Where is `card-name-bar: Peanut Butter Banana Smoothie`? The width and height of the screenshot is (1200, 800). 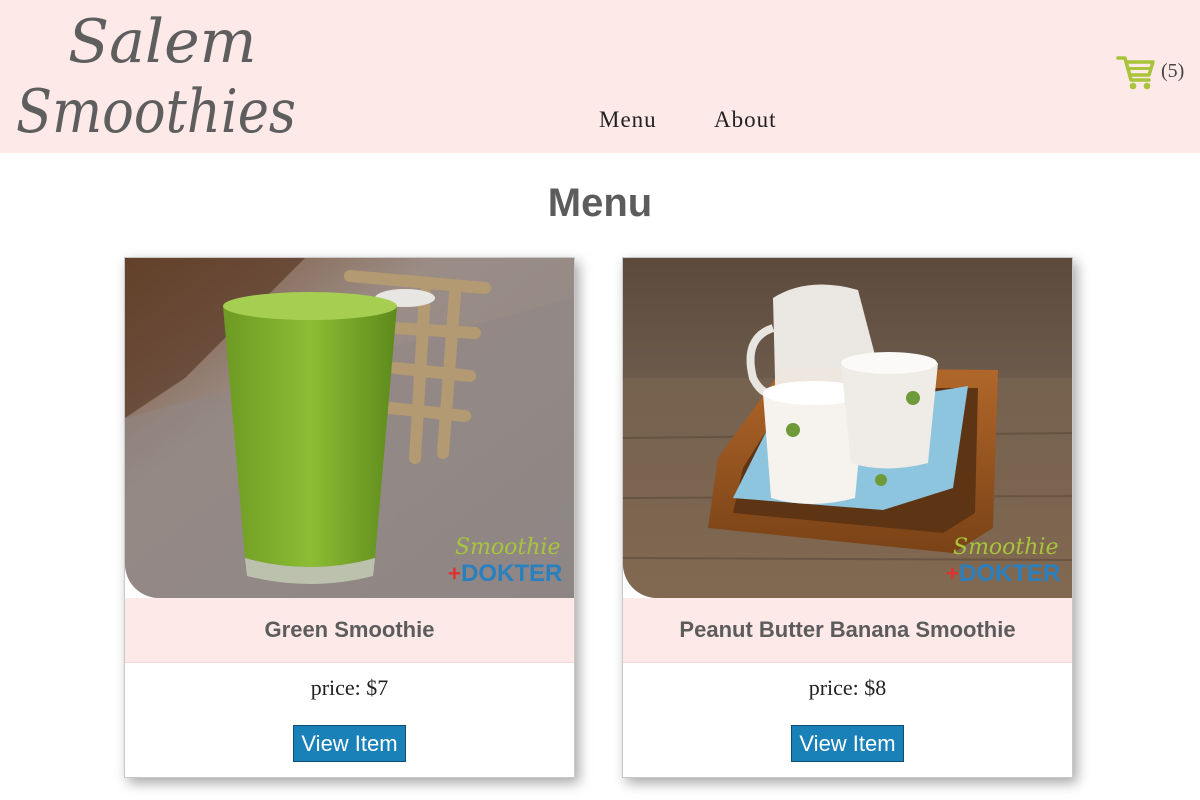 card-name-bar: Peanut Butter Banana Smoothie is located at coordinates (847, 630).